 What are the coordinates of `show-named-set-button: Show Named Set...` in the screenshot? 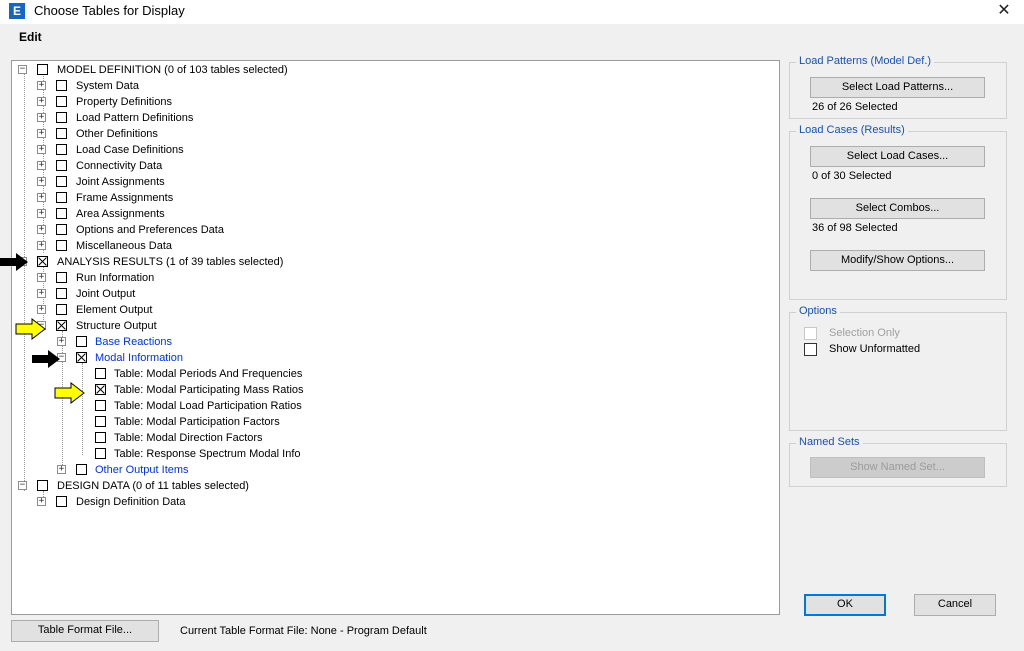 It's located at (897, 467).